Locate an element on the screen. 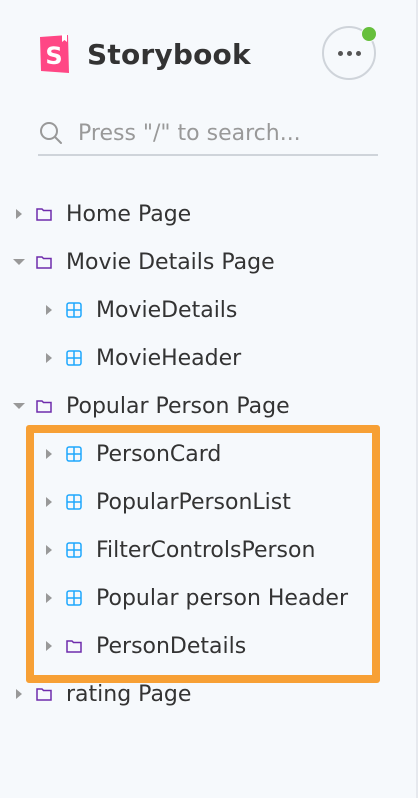  tree-item-label: FilterControlsPerson is located at coordinates (206, 550).